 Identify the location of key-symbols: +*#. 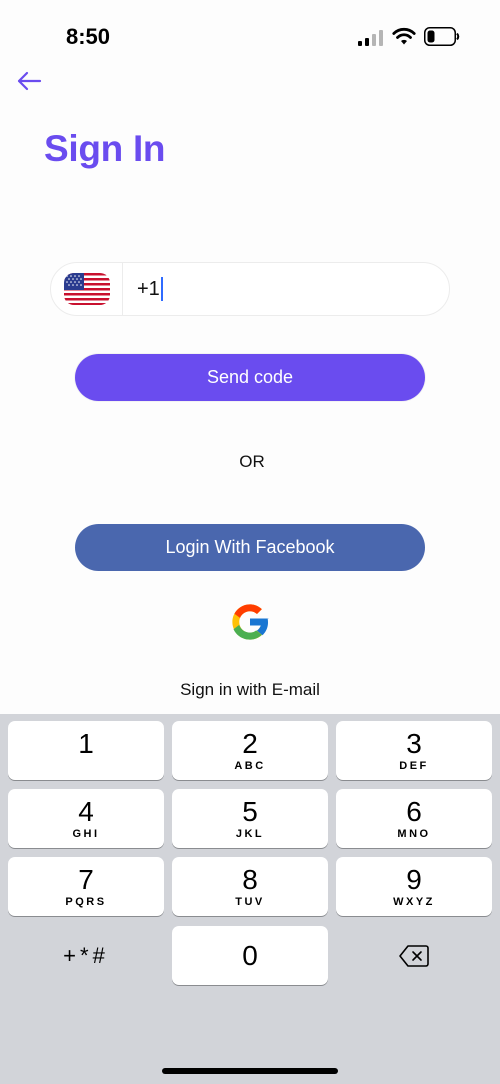
(86, 955).